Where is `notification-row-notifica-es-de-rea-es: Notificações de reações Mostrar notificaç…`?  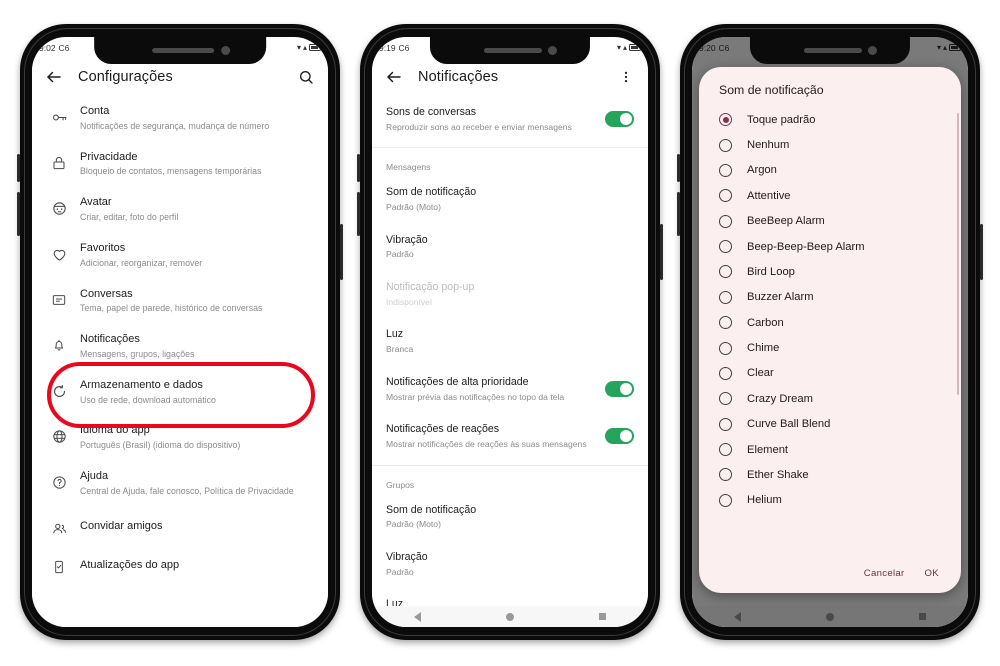
notification-row-notifica-es-de-rea-es: Notificações de reações Mostrar notificaç… is located at coordinates (510, 436).